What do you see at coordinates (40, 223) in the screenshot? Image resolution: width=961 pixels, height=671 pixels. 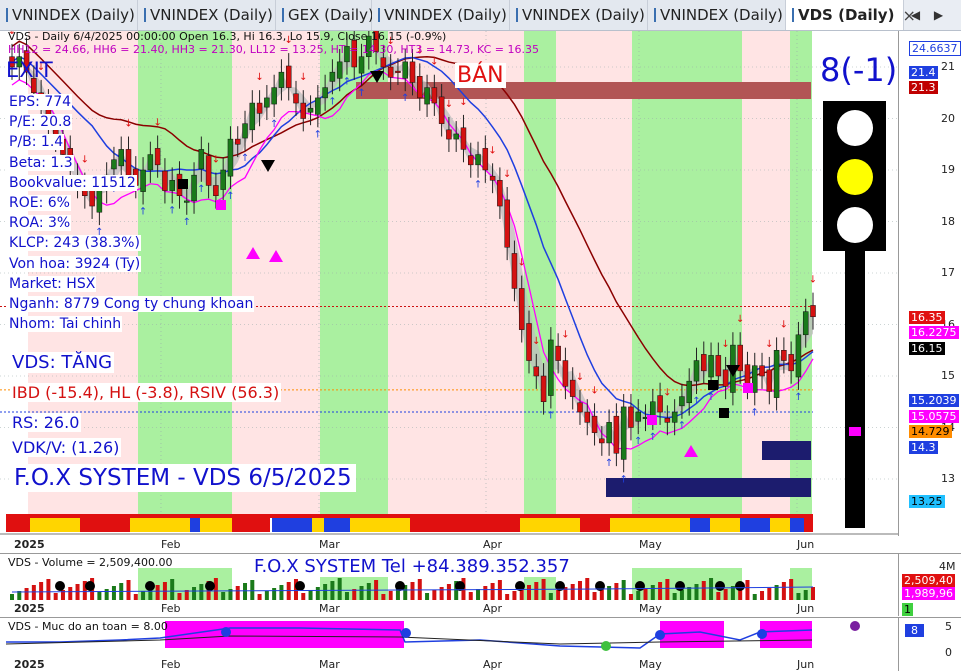 I see `fundamental-7: ROA: 3%` at bounding box center [40, 223].